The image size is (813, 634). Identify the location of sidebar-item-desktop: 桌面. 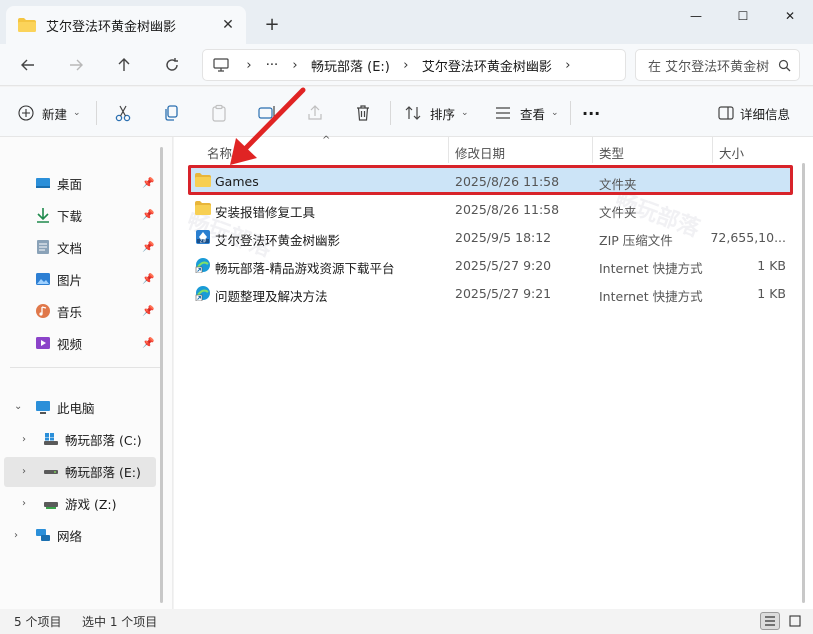
(58, 183).